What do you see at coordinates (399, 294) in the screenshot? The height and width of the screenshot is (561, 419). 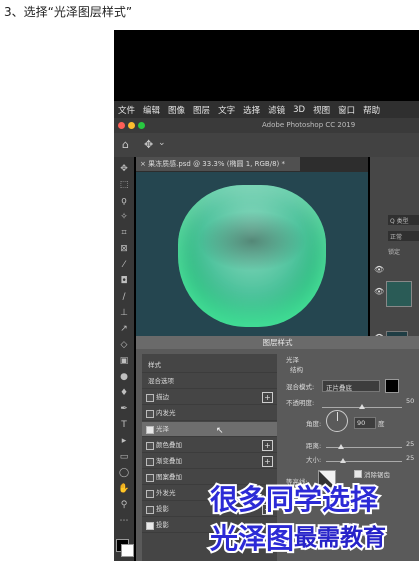 I see `layer-thumbnail` at bounding box center [399, 294].